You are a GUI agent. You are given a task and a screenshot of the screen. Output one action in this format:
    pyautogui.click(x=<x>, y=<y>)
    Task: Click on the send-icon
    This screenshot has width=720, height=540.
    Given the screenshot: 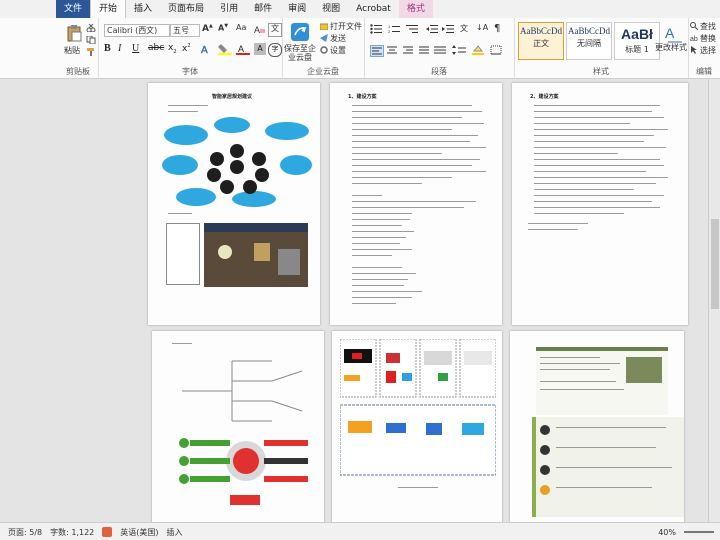 What is the action you would take?
    pyautogui.click(x=324, y=38)
    